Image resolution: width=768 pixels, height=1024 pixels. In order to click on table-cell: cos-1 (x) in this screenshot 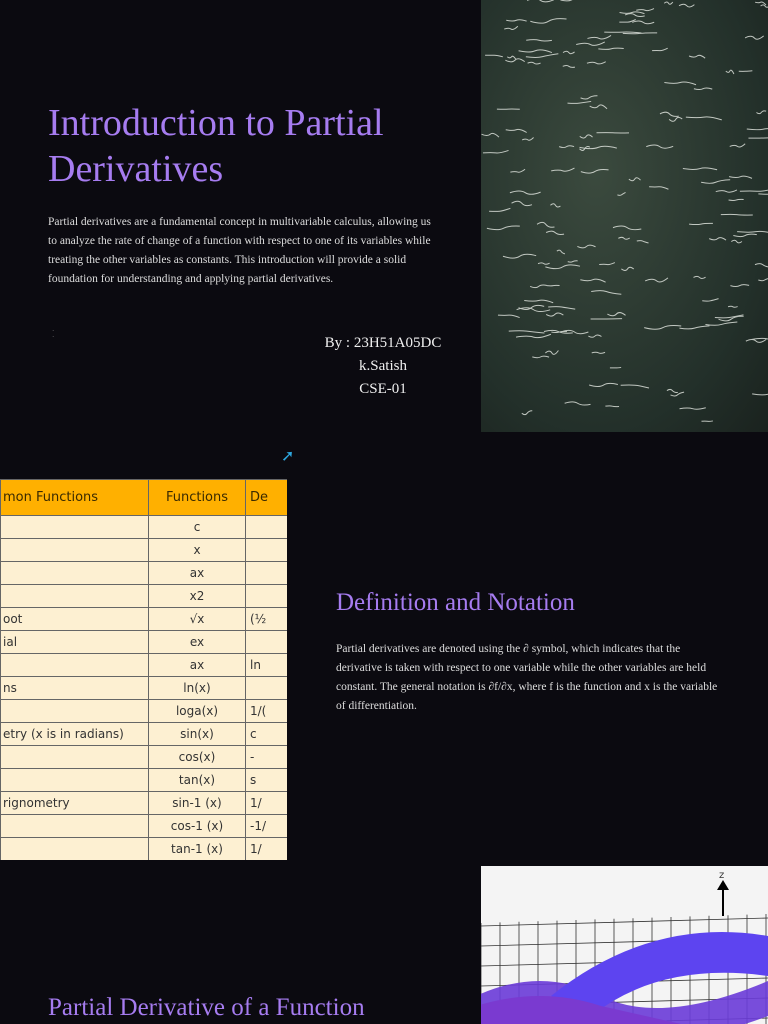, I will do `click(197, 826)`.